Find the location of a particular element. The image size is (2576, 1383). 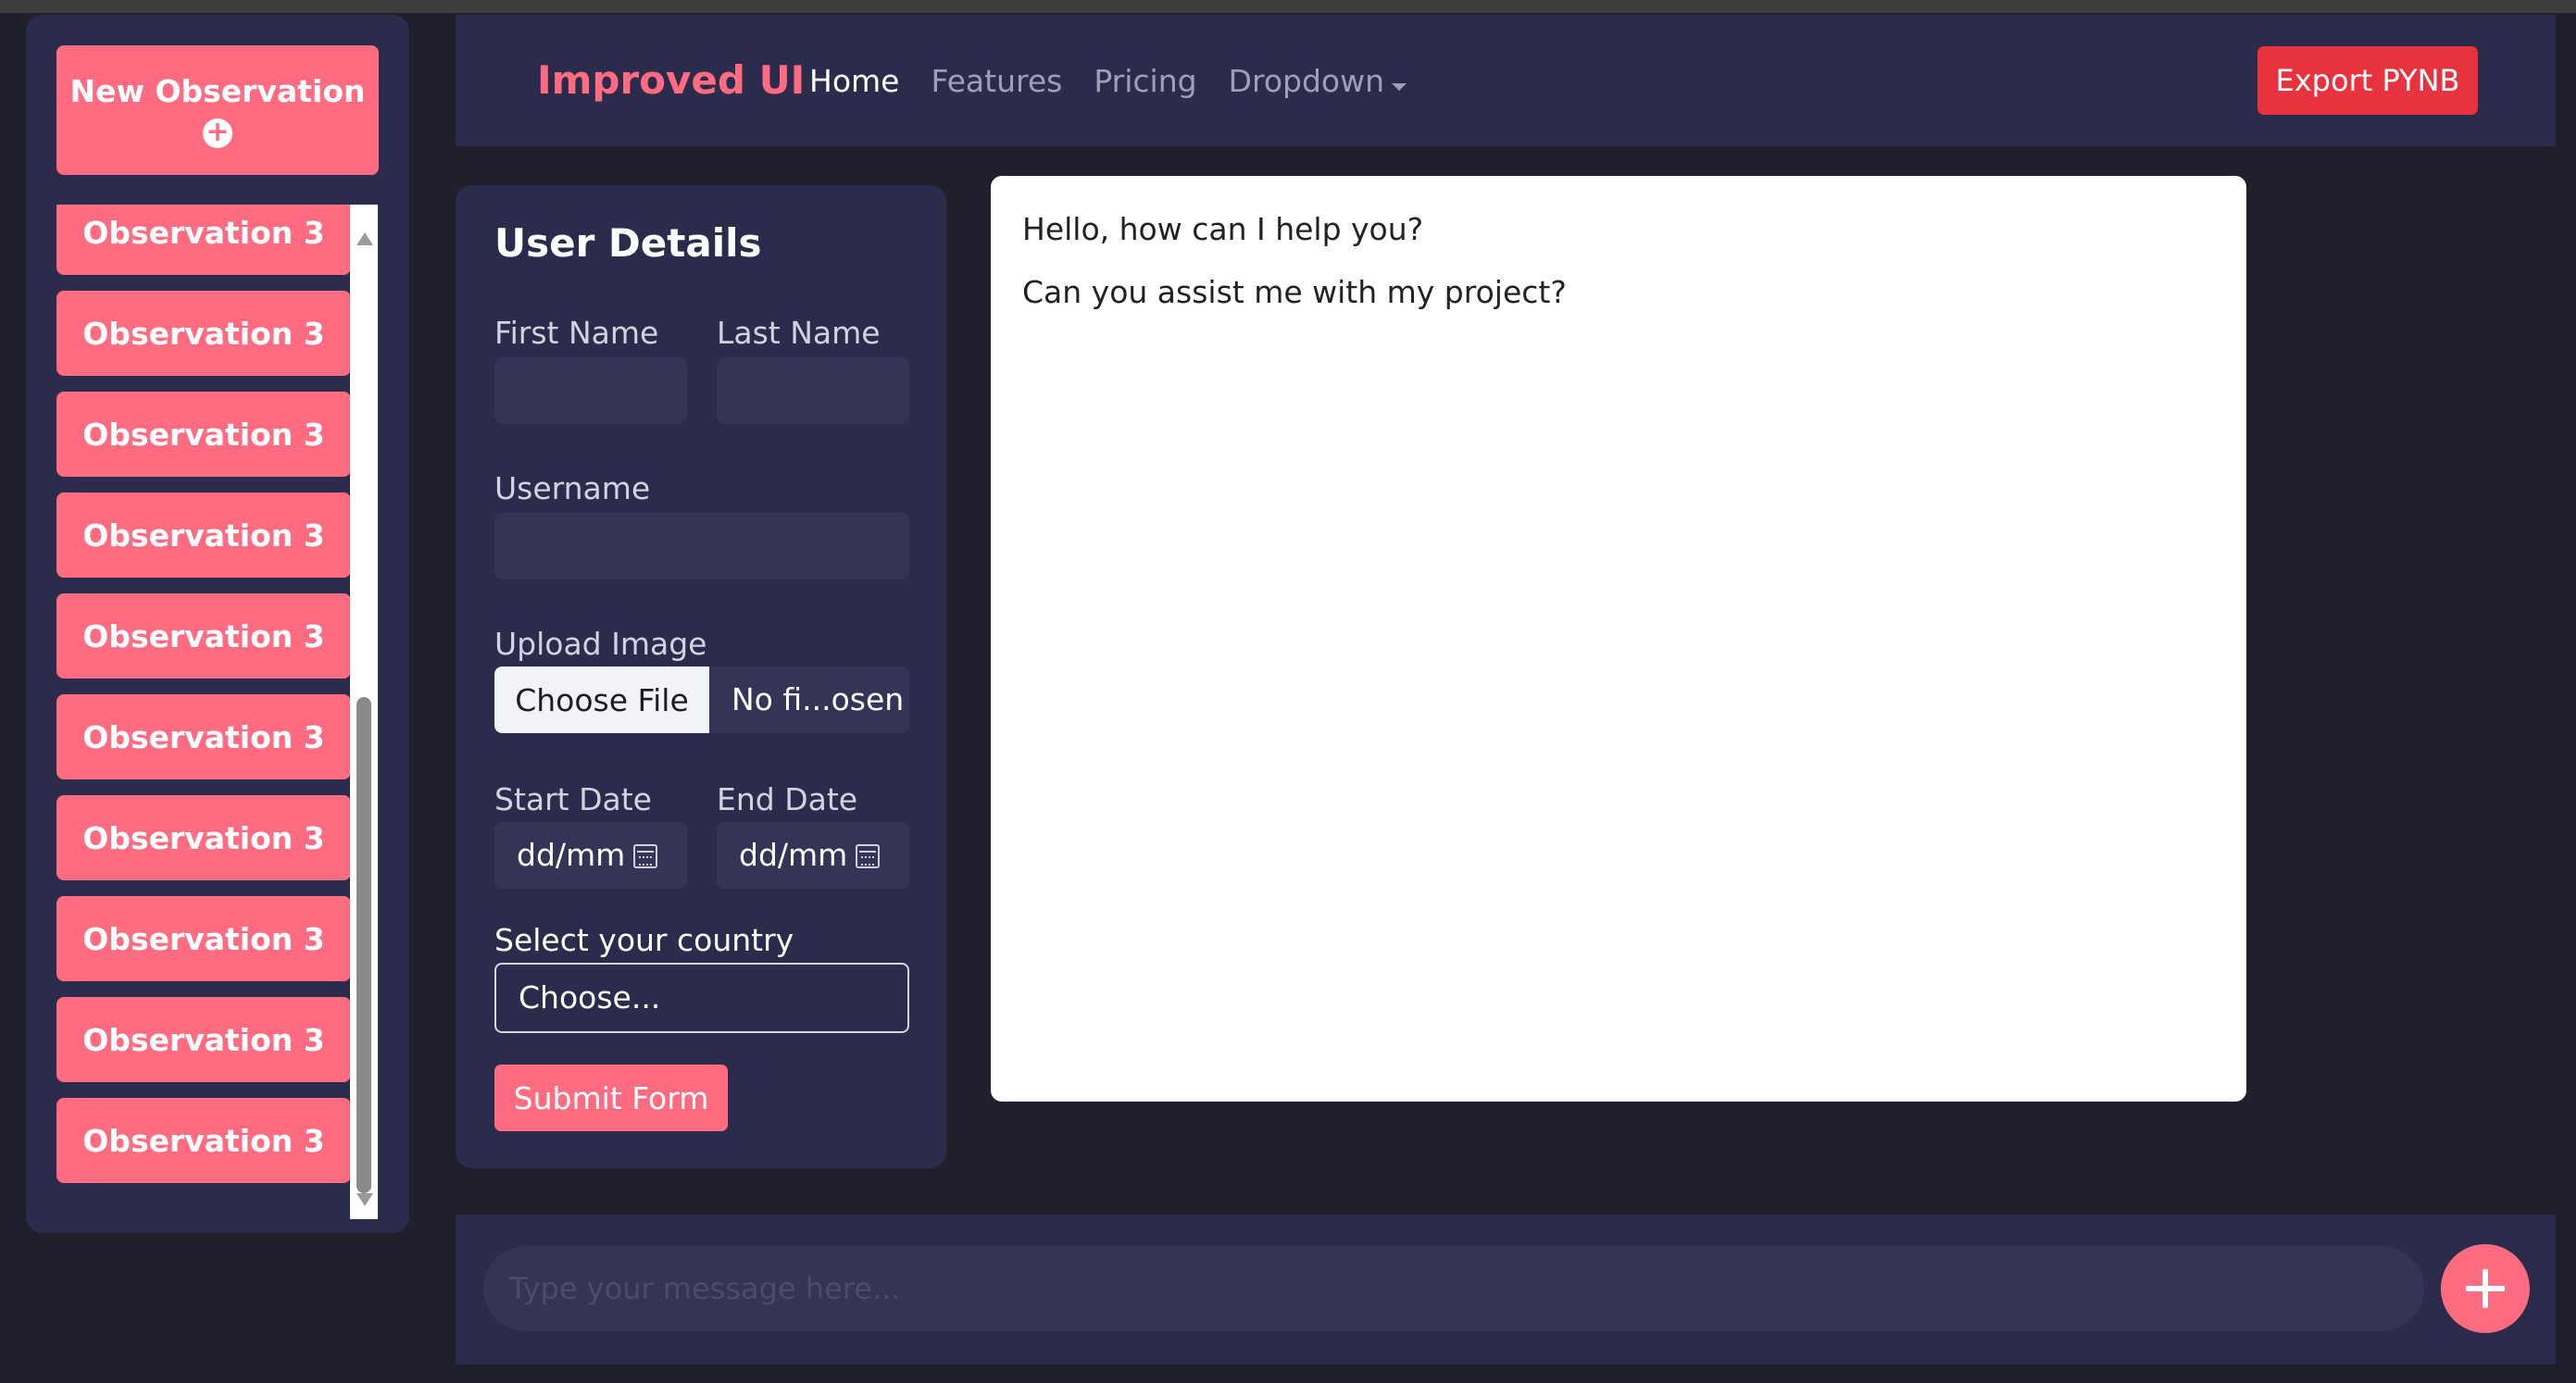

country-label: Select your country is located at coordinates (644, 940).